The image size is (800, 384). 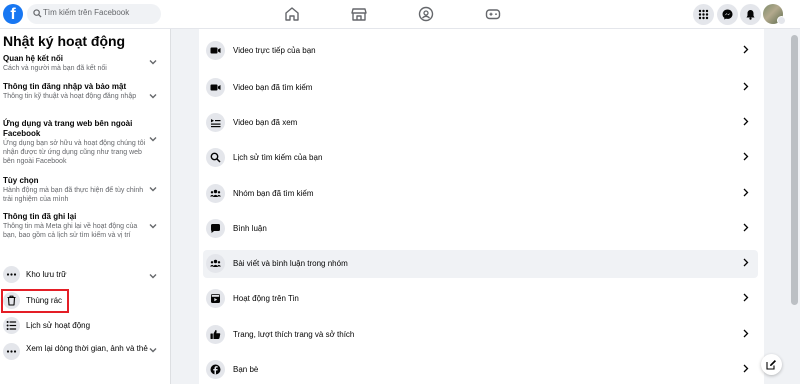 I want to click on sidebar-item-label: Kho lưu trữ, so click(x=46, y=274).